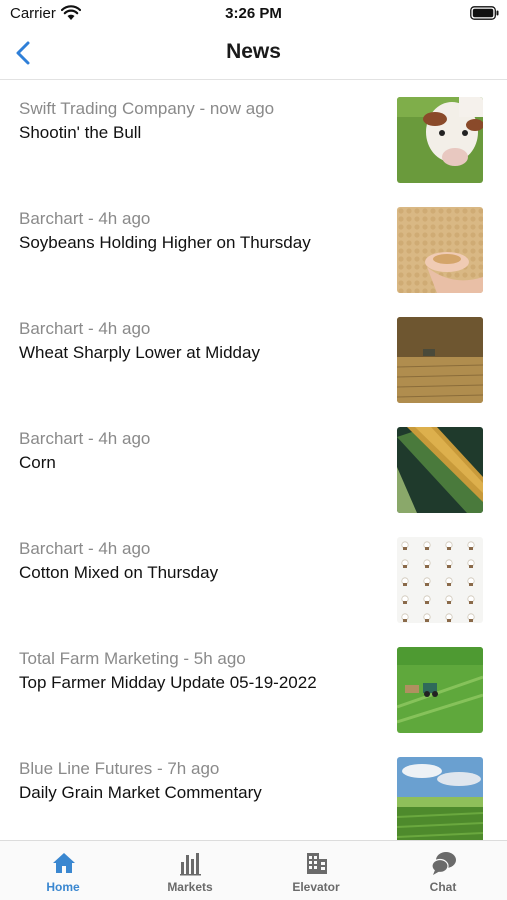 The height and width of the screenshot is (900, 507). Describe the element at coordinates (37, 462) in the screenshot. I see `news-headline: Corn` at that location.